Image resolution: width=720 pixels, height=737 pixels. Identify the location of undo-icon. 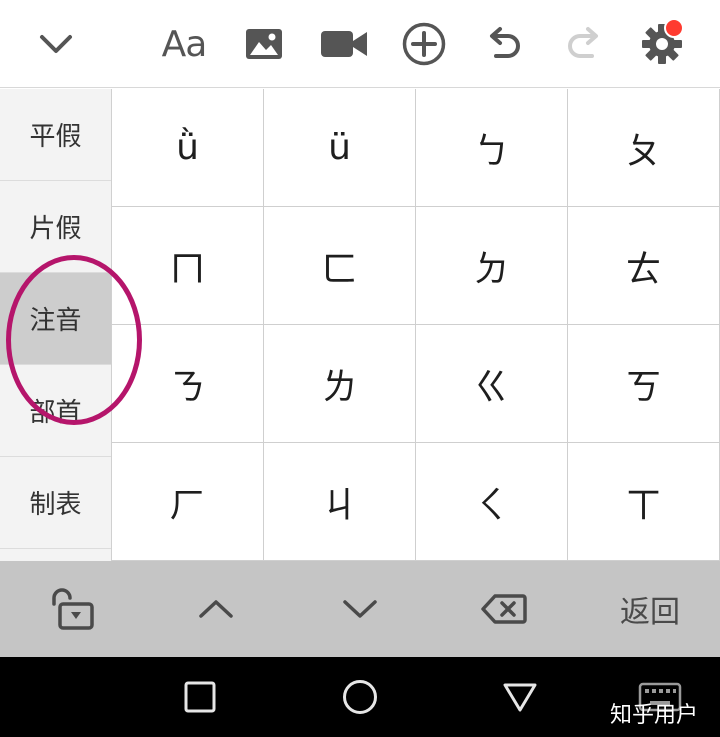
(505, 42).